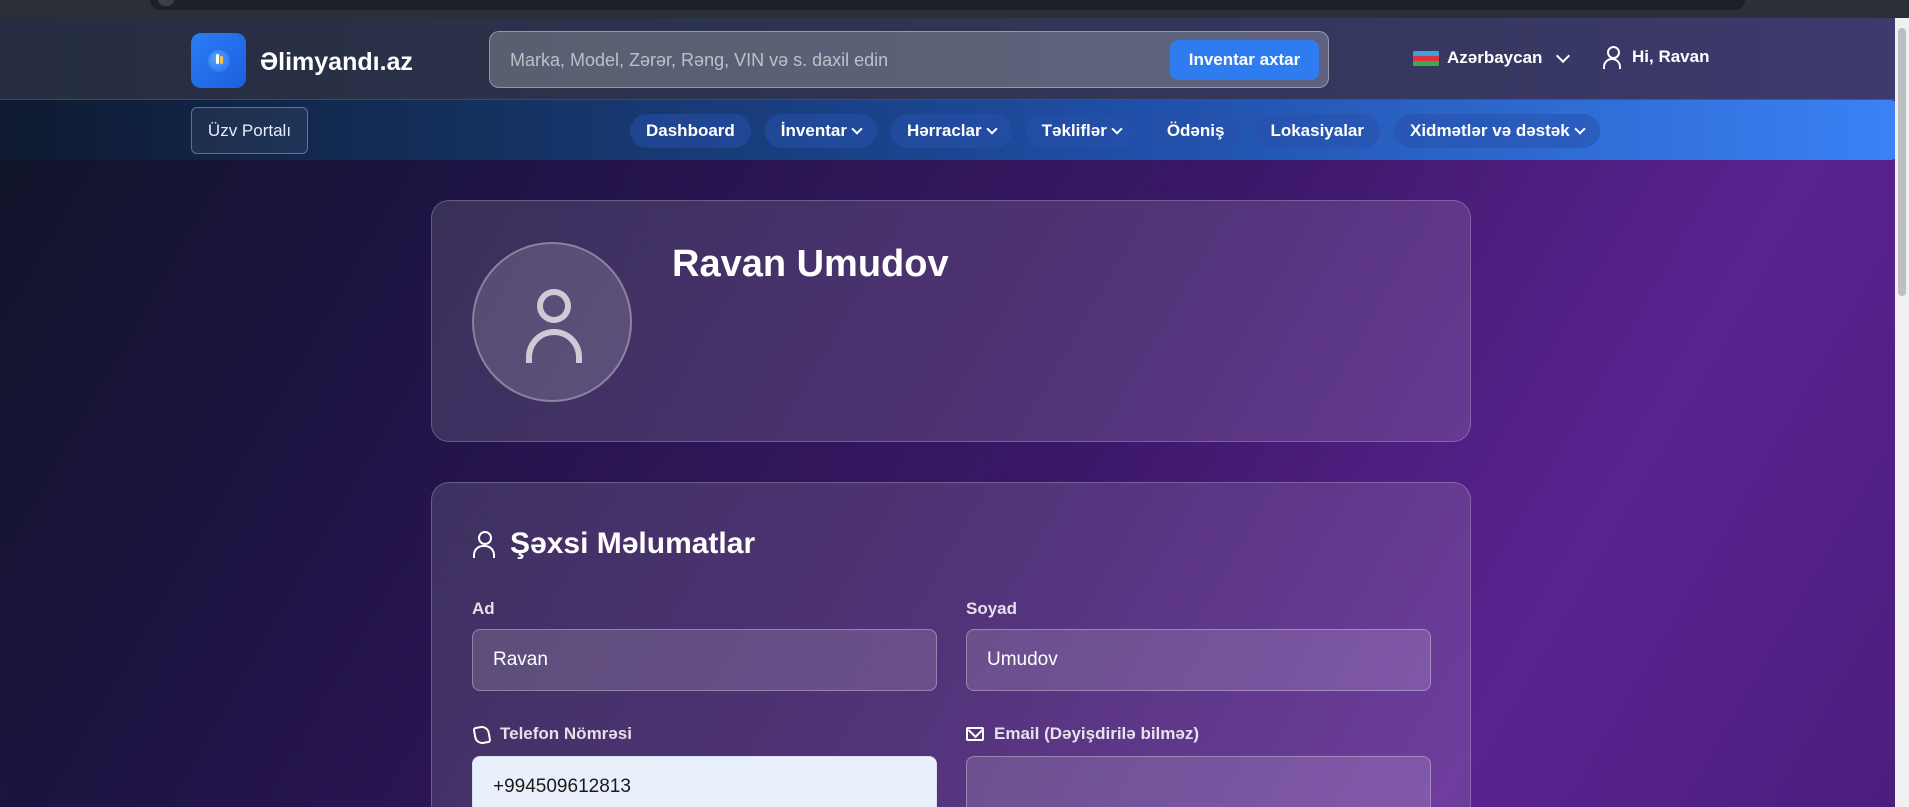 The image size is (1909, 807). I want to click on browser-strip, so click(954, 9).